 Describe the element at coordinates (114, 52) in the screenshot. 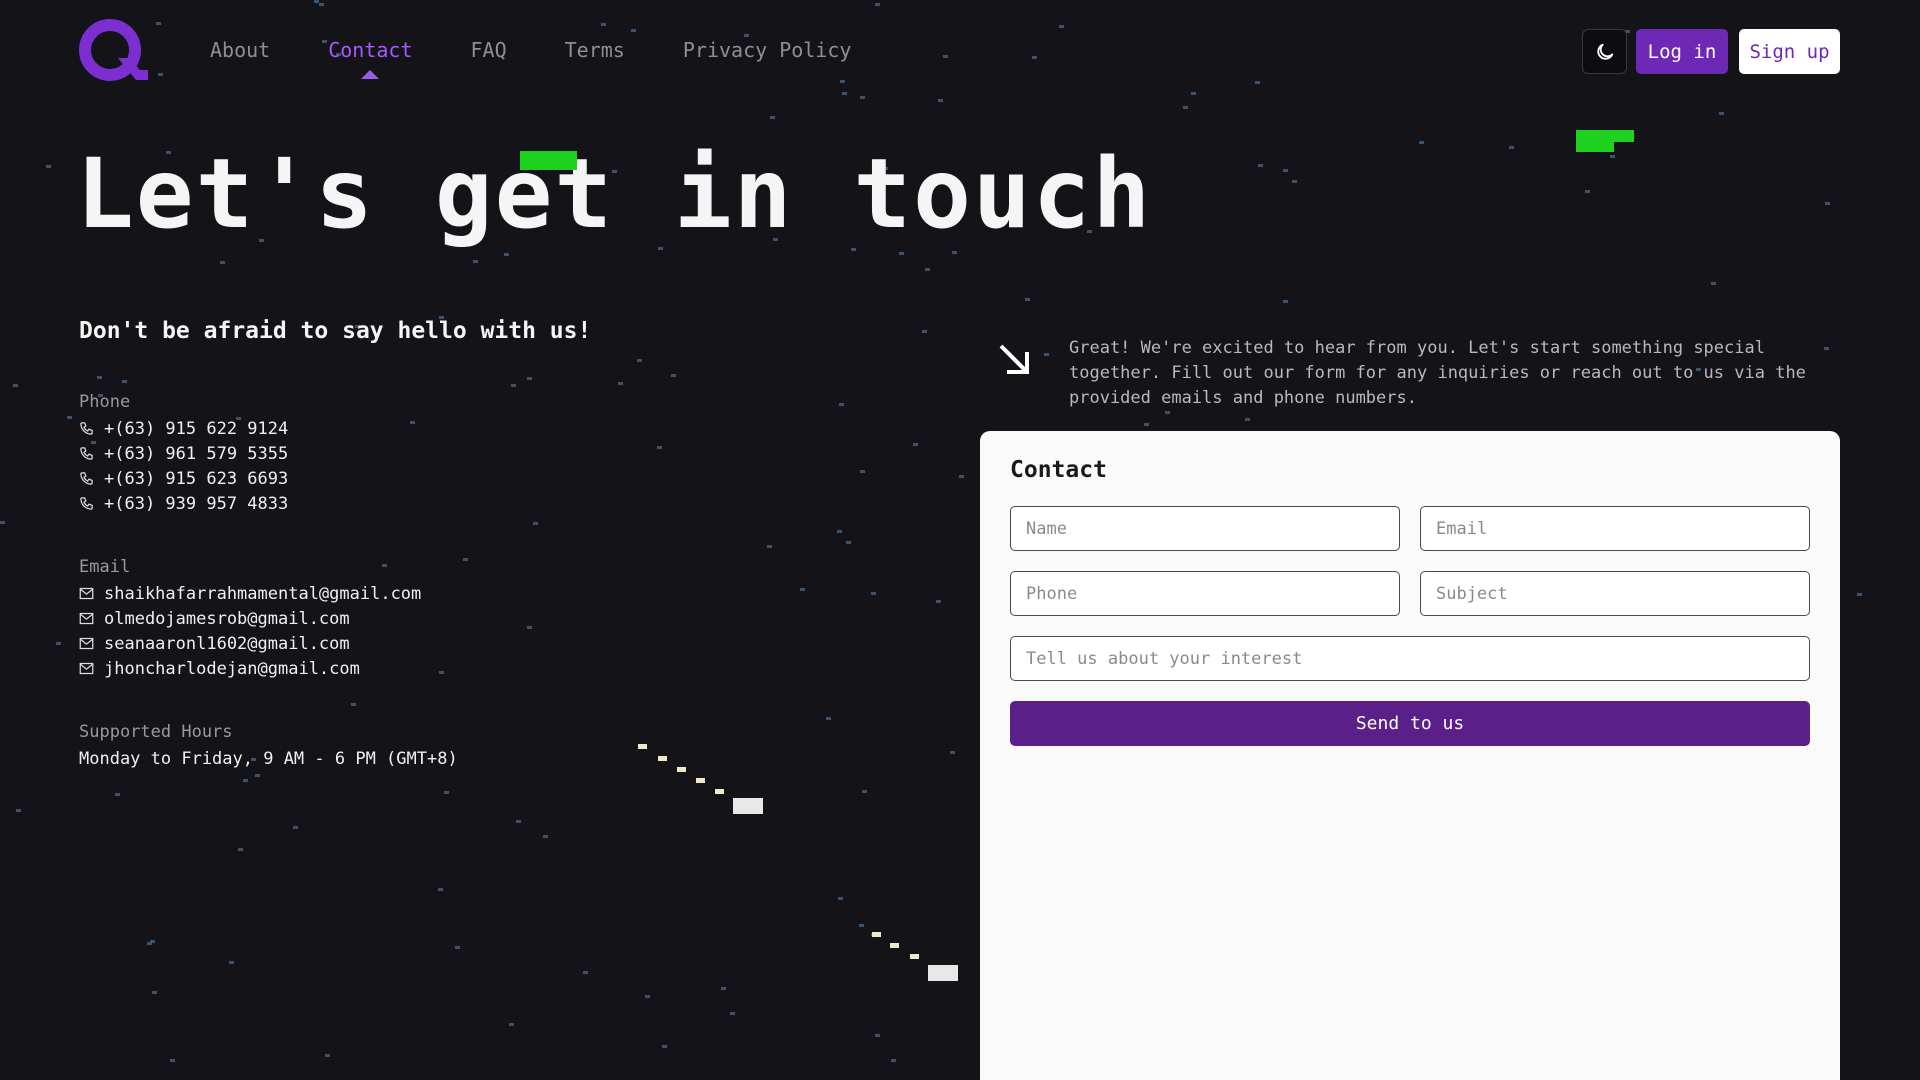

I see `logo-icon` at that location.